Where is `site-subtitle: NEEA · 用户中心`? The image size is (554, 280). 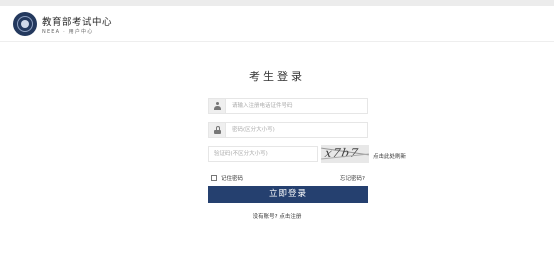
site-subtitle: NEEA · 用户中心 is located at coordinates (68, 32).